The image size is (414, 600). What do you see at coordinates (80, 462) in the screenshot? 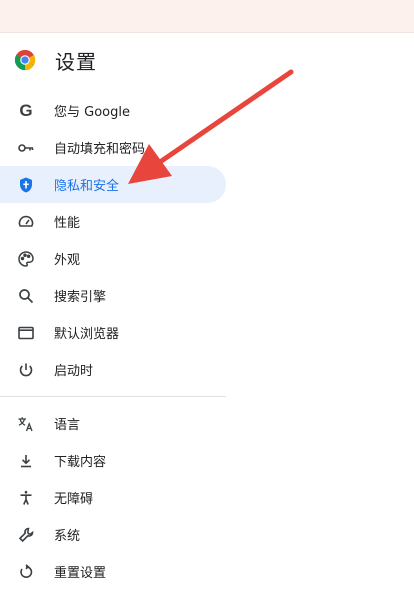
I see `sidebar-item-label: 下载内容` at bounding box center [80, 462].